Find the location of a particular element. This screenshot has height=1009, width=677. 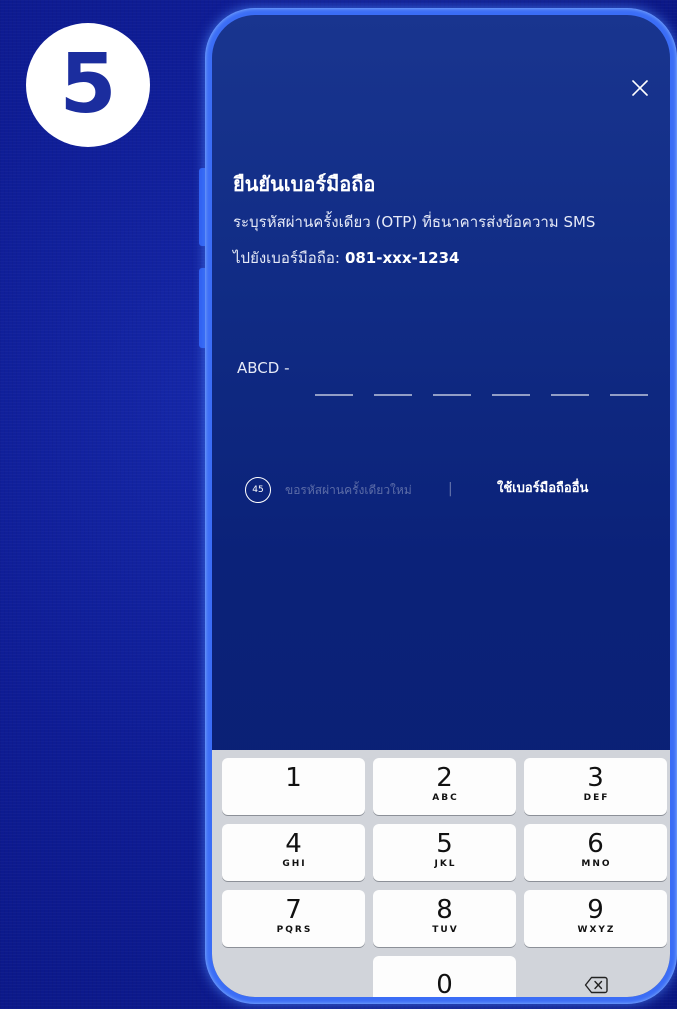

key-letters: MNO is located at coordinates (596, 864).